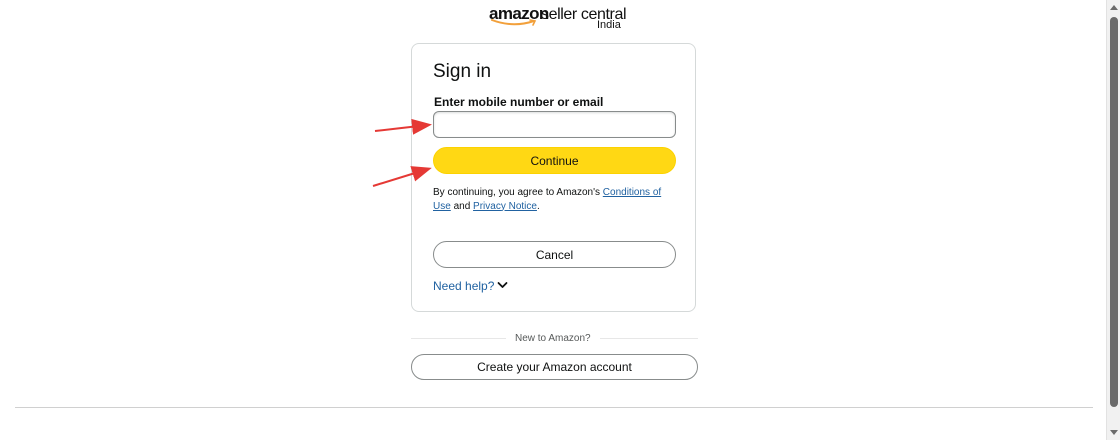 Image resolution: width=1120 pixels, height=440 pixels. Describe the element at coordinates (559, 18) in the screenshot. I see `amazon-seller-central-logo: amazon seller central India` at that location.